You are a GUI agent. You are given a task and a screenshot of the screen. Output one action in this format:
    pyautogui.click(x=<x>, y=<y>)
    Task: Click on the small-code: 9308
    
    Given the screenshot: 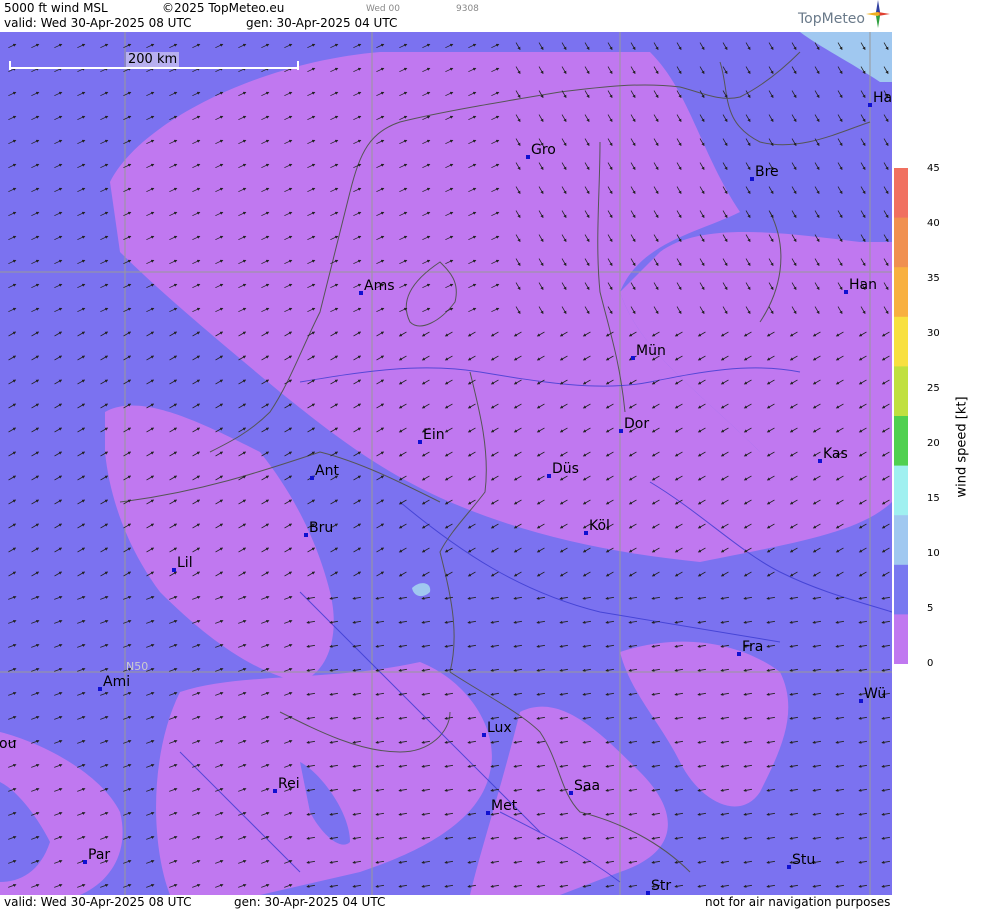 What is the action you would take?
    pyautogui.click(x=467, y=9)
    